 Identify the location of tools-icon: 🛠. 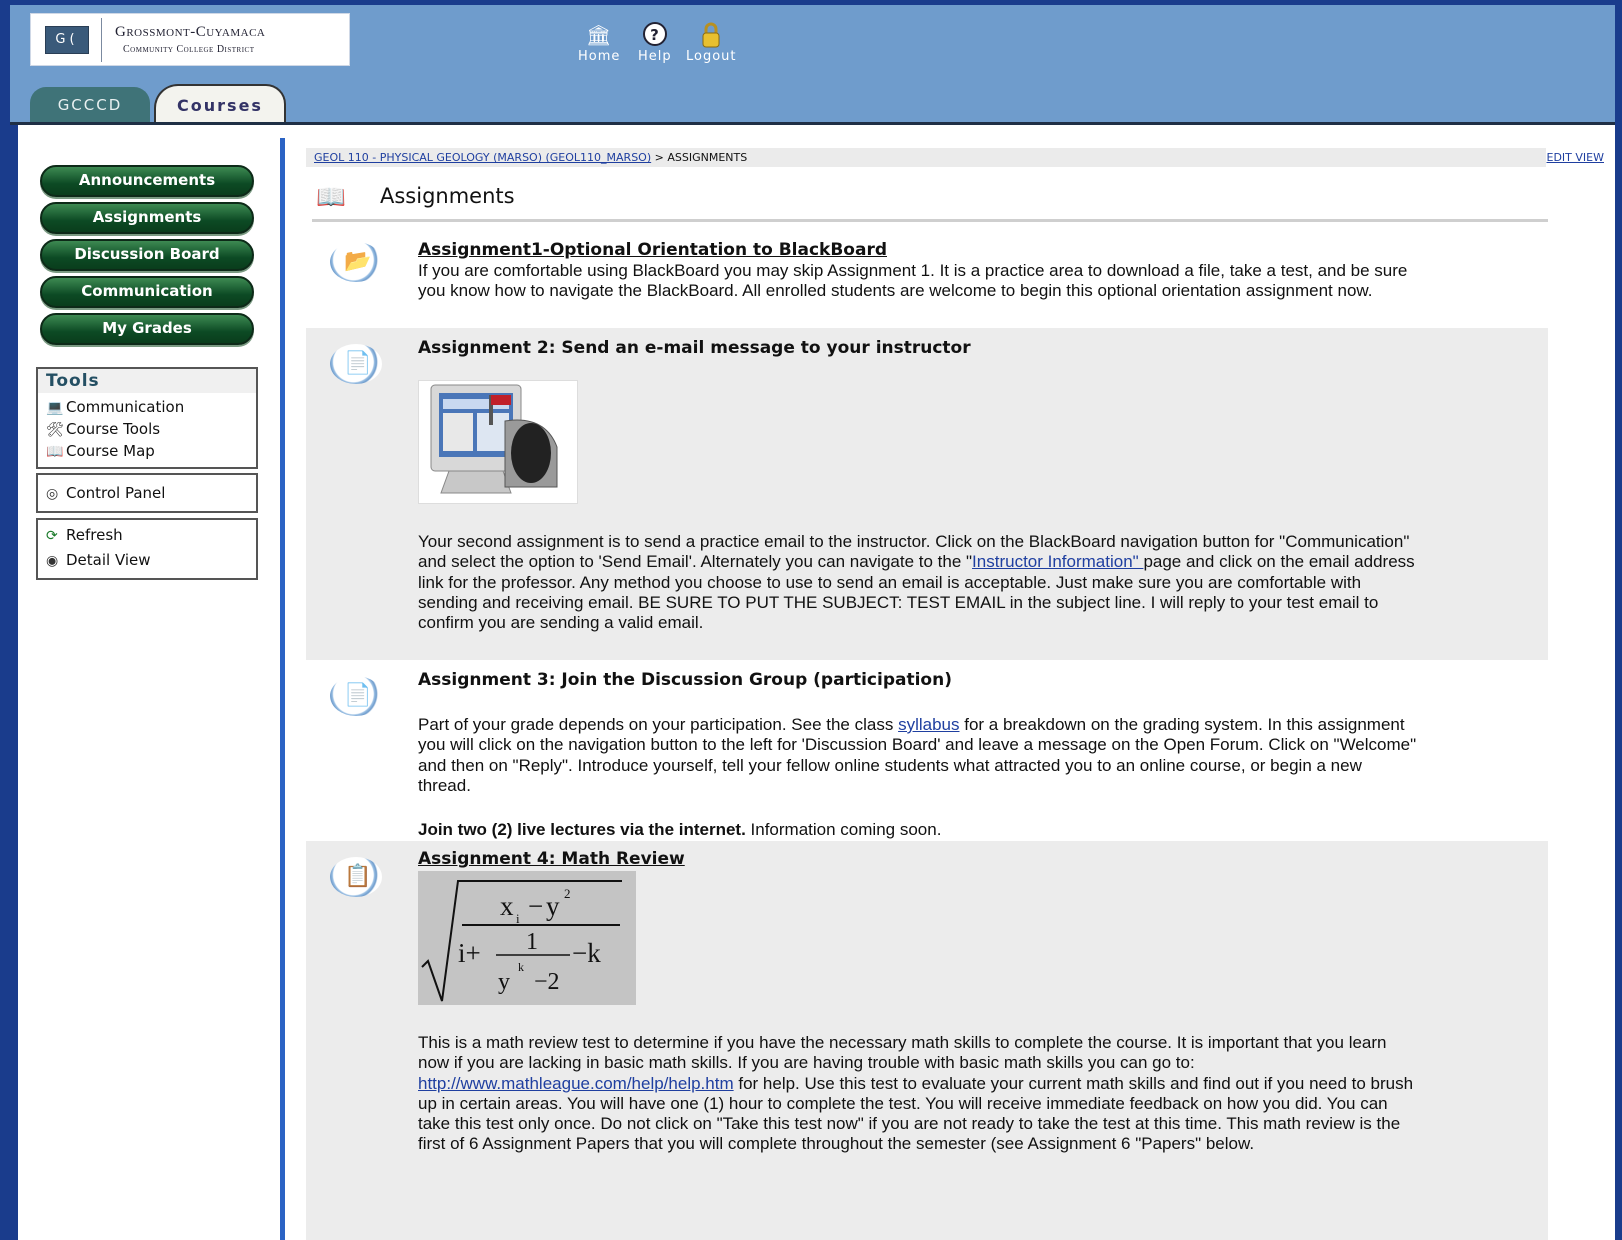
(55, 430).